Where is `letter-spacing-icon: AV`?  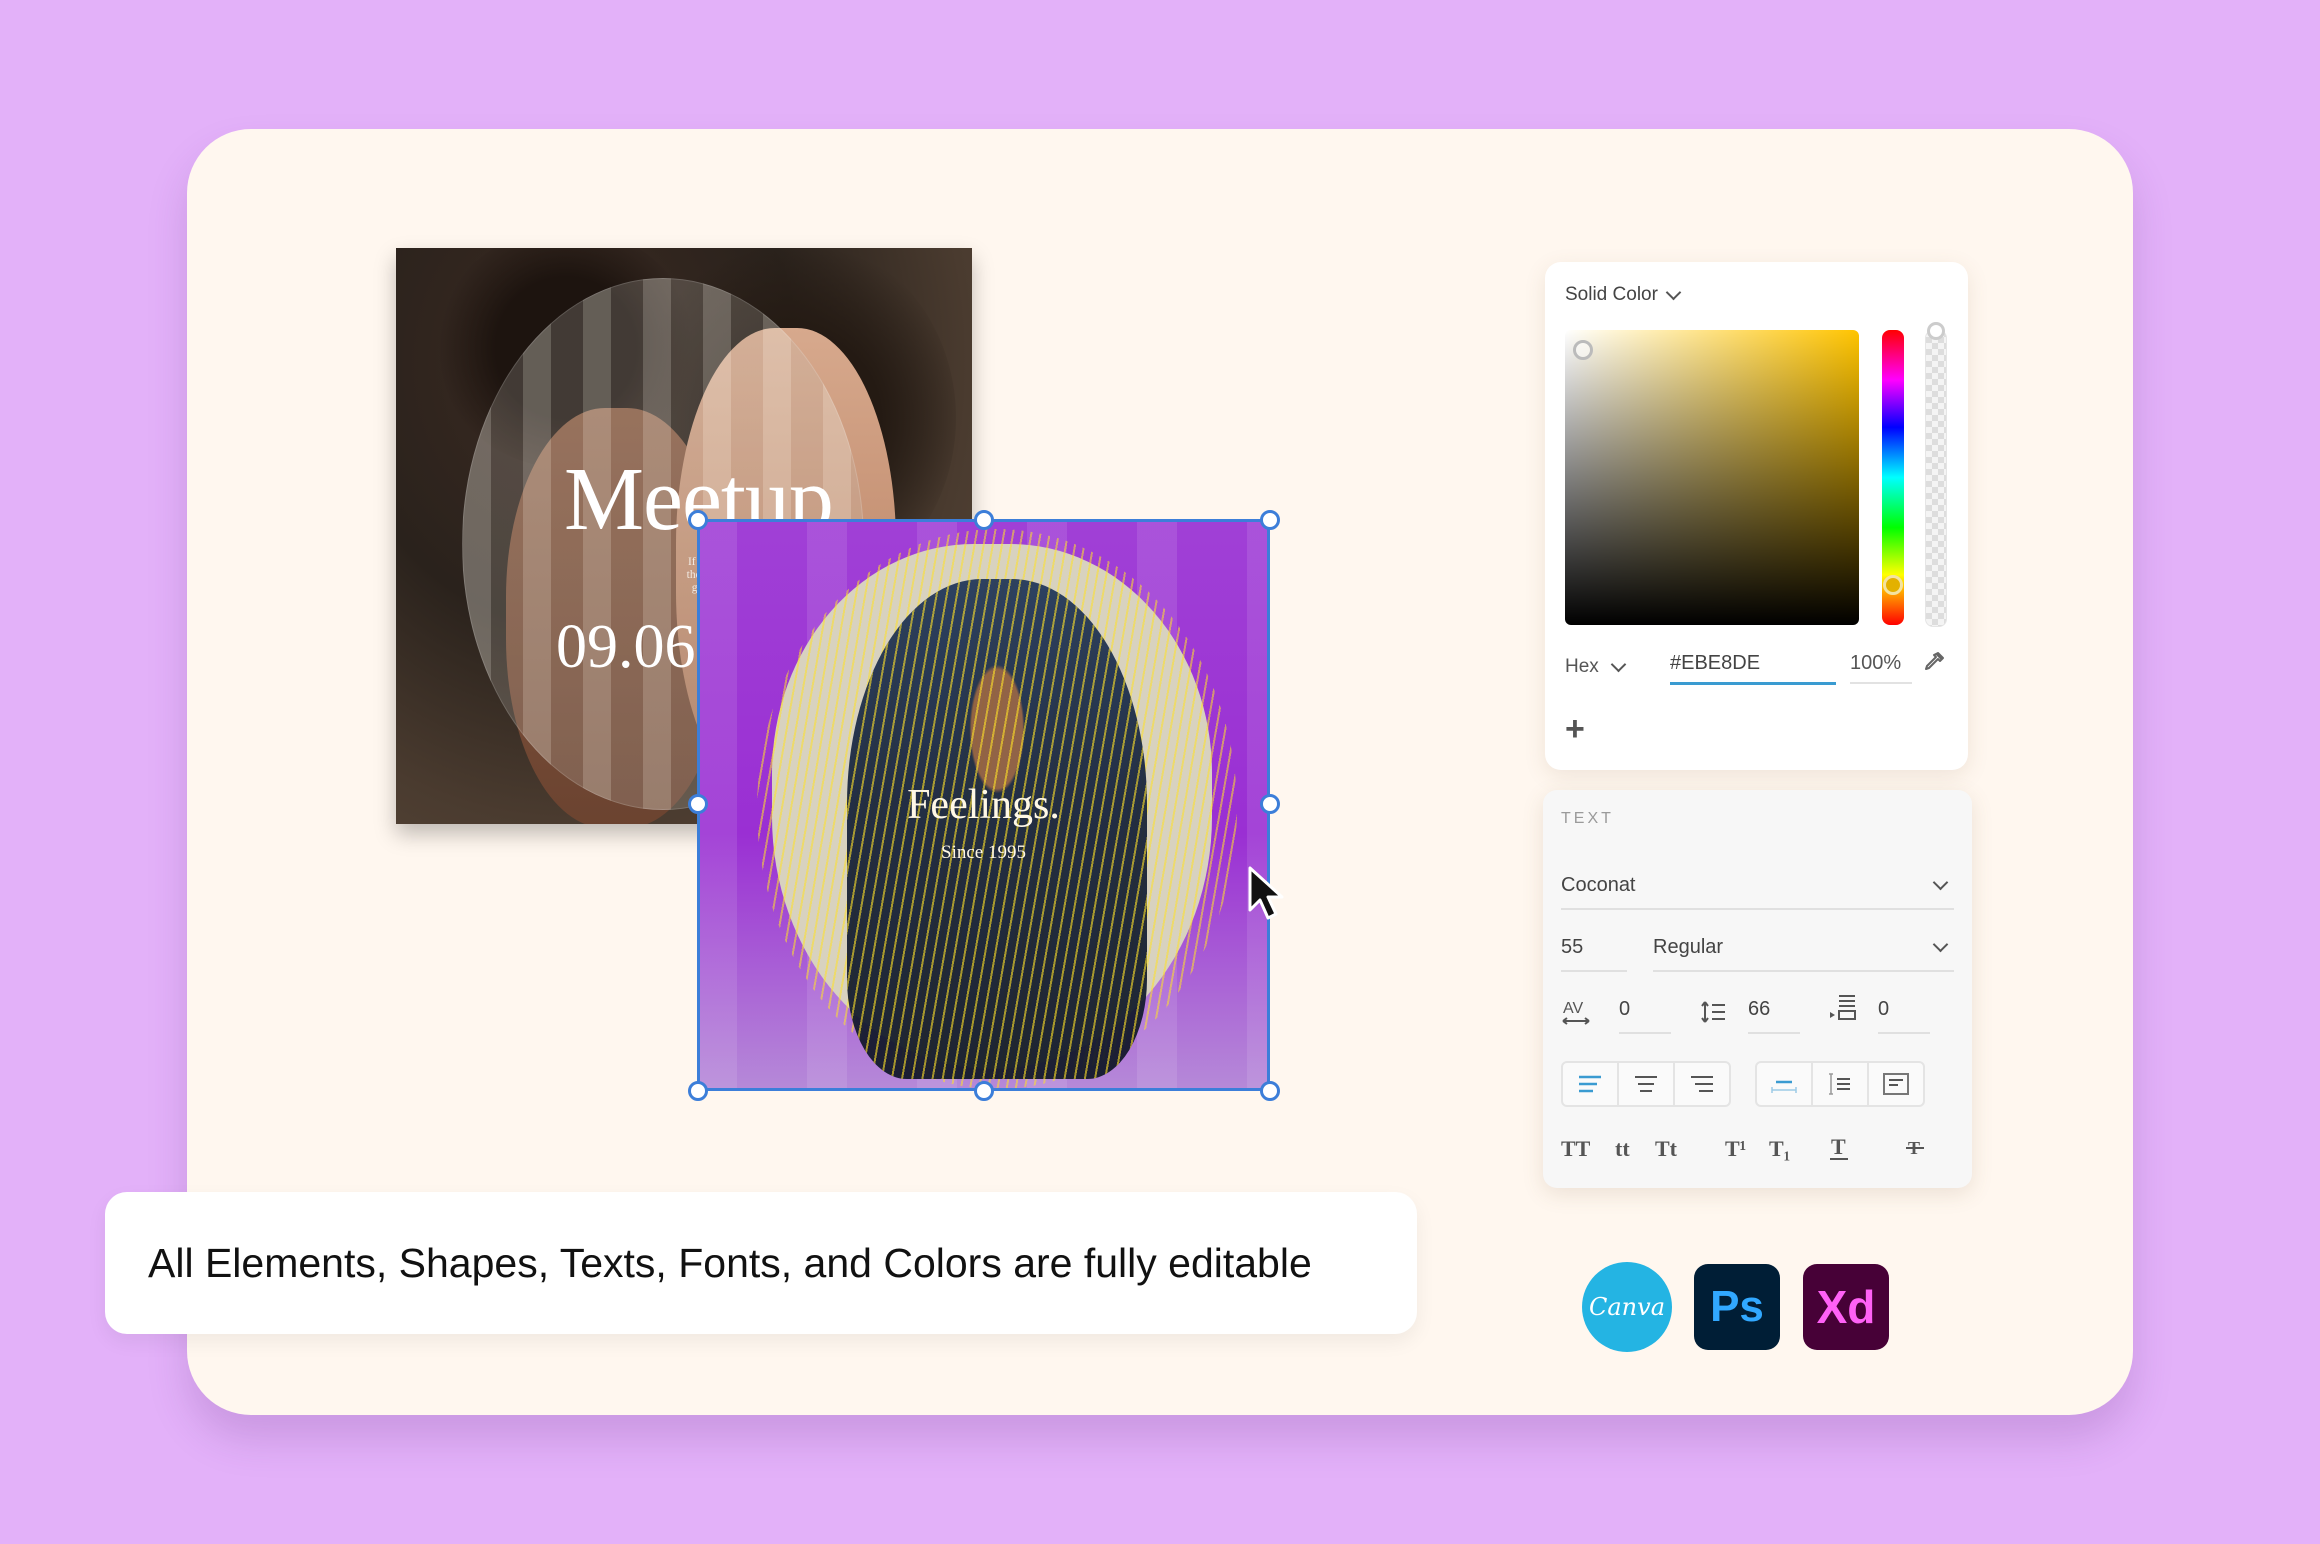 letter-spacing-icon: AV is located at coordinates (1576, 1012).